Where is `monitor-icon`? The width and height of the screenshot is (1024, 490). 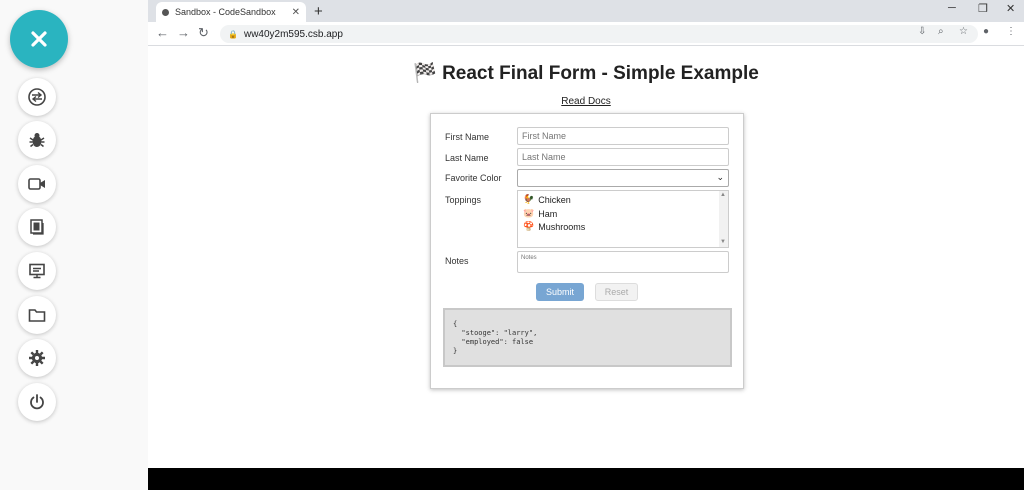 monitor-icon is located at coordinates (37, 271).